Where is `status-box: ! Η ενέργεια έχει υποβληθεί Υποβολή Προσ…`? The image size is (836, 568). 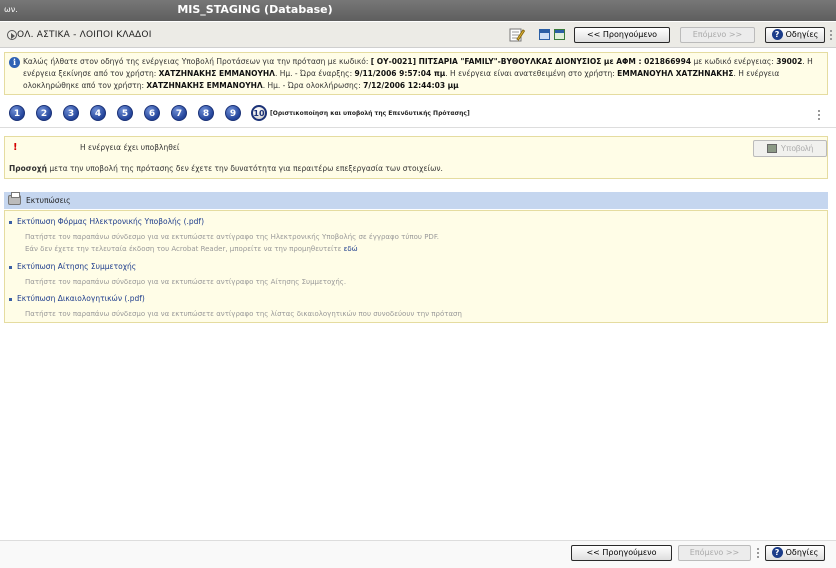 status-box: ! Η ενέργεια έχει υποβληθεί Υποβολή Προσ… is located at coordinates (416, 157).